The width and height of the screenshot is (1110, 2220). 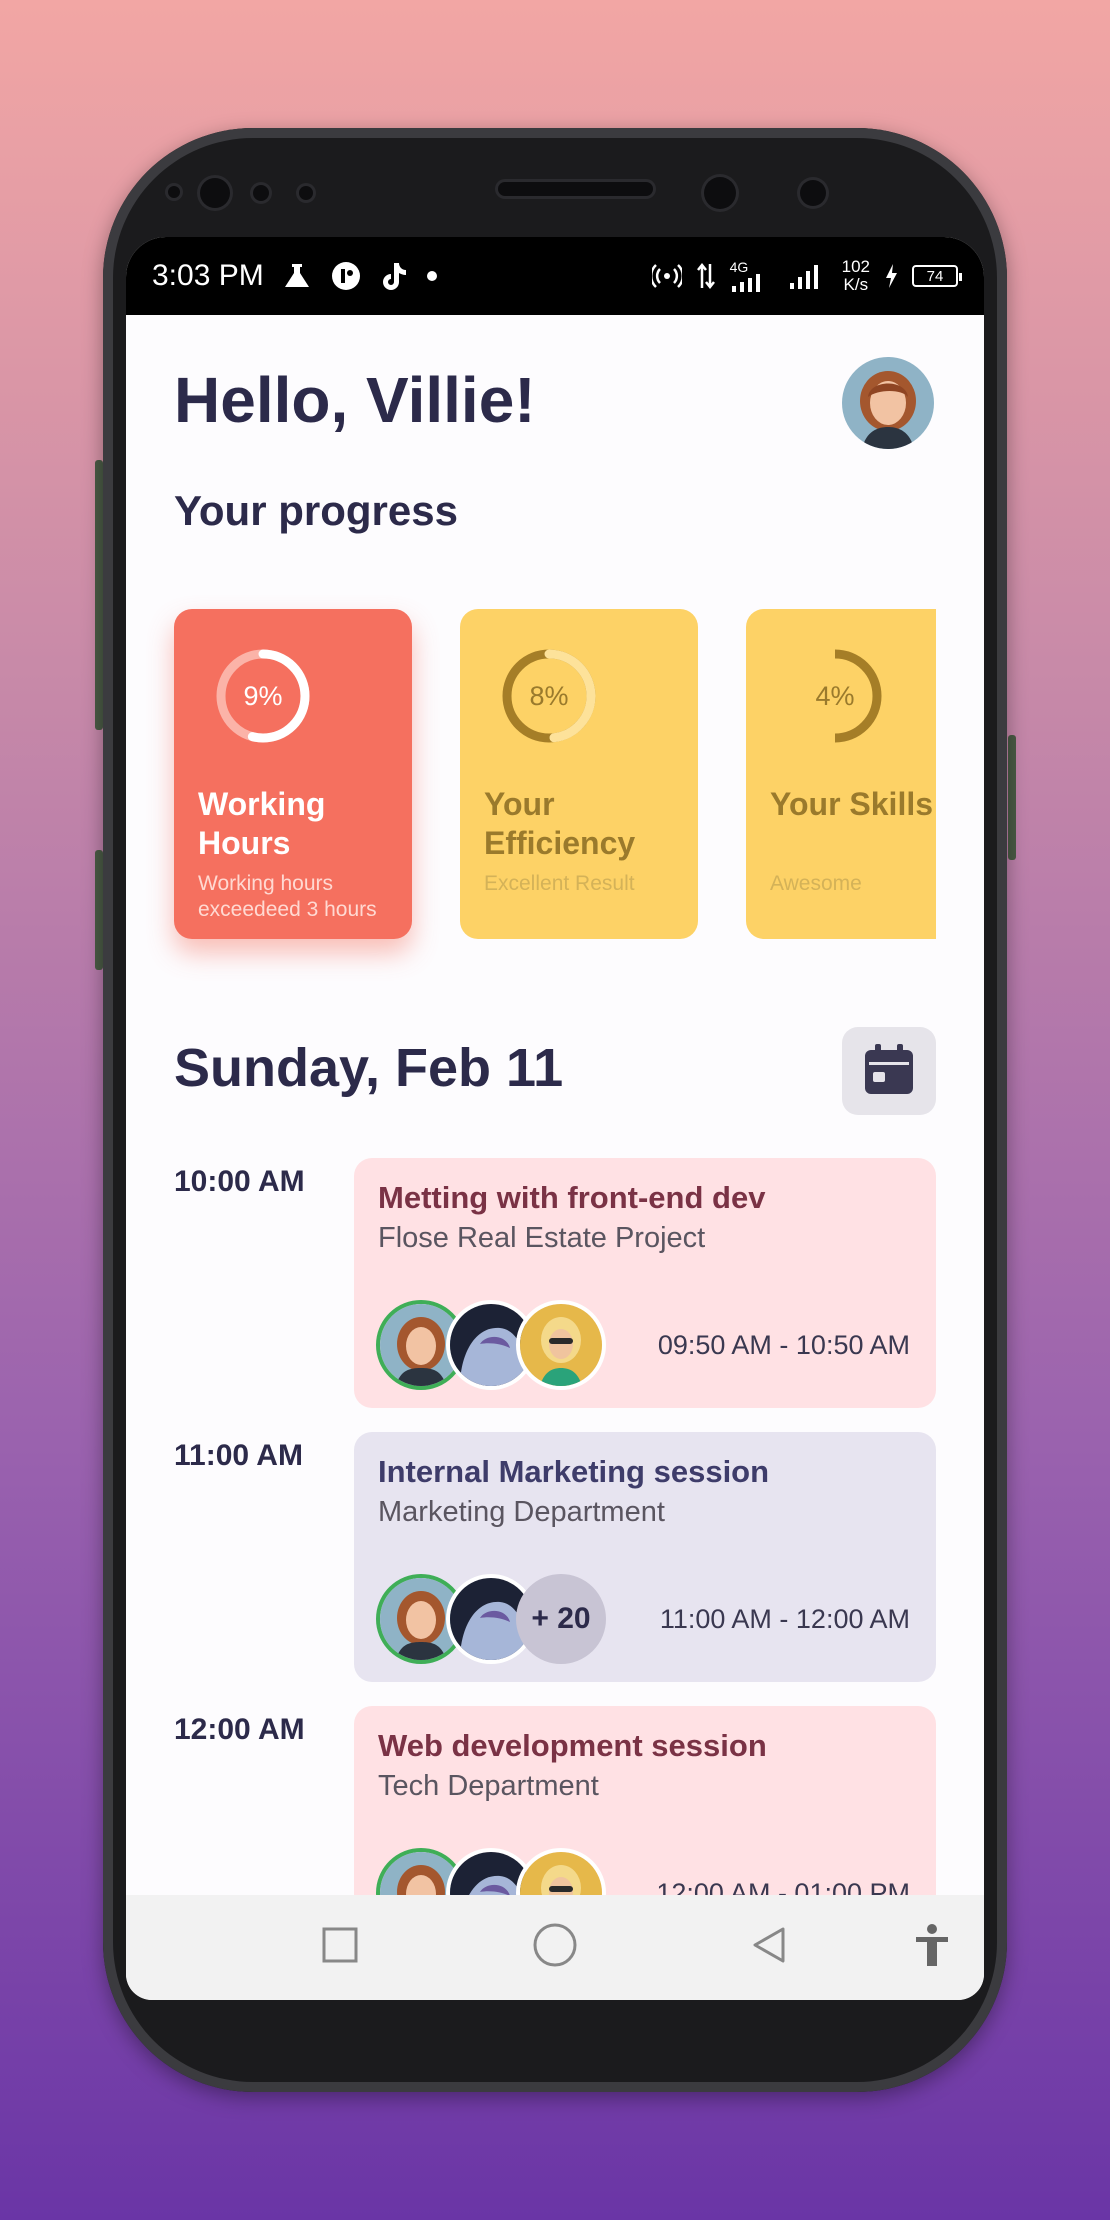 What do you see at coordinates (346, 276) in the screenshot?
I see `app-icon` at bounding box center [346, 276].